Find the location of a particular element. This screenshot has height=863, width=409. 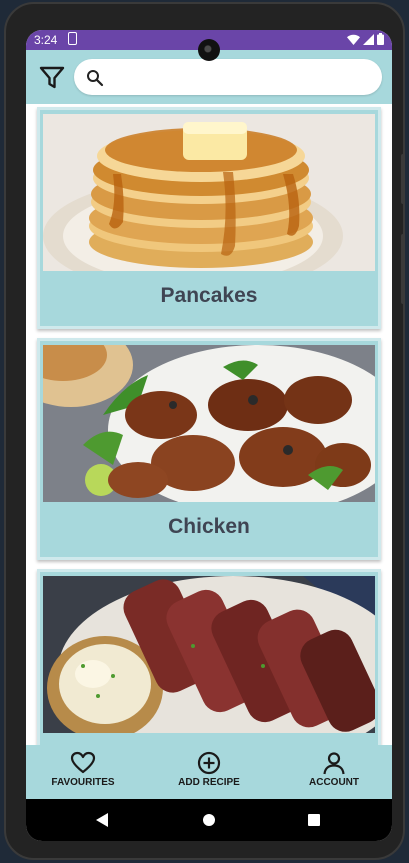

search-icon is located at coordinates (95, 78).